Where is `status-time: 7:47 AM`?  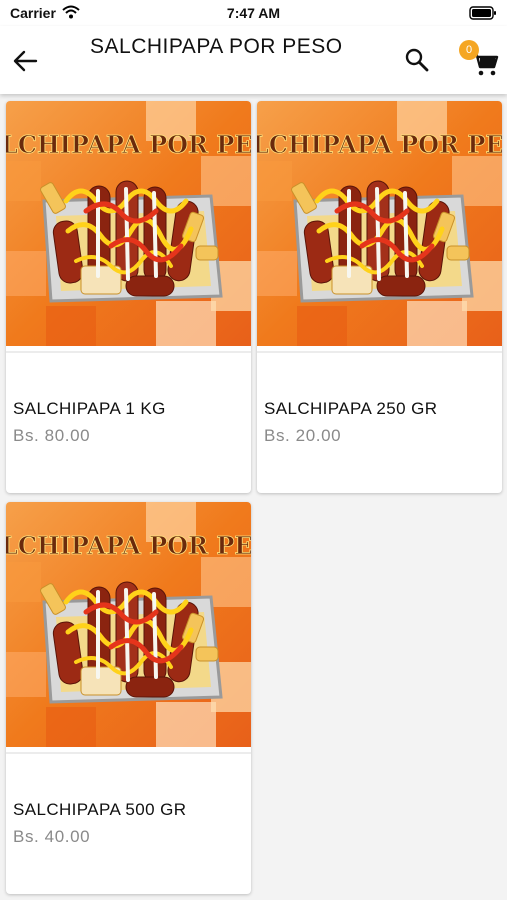
status-time: 7:47 AM is located at coordinates (253, 13).